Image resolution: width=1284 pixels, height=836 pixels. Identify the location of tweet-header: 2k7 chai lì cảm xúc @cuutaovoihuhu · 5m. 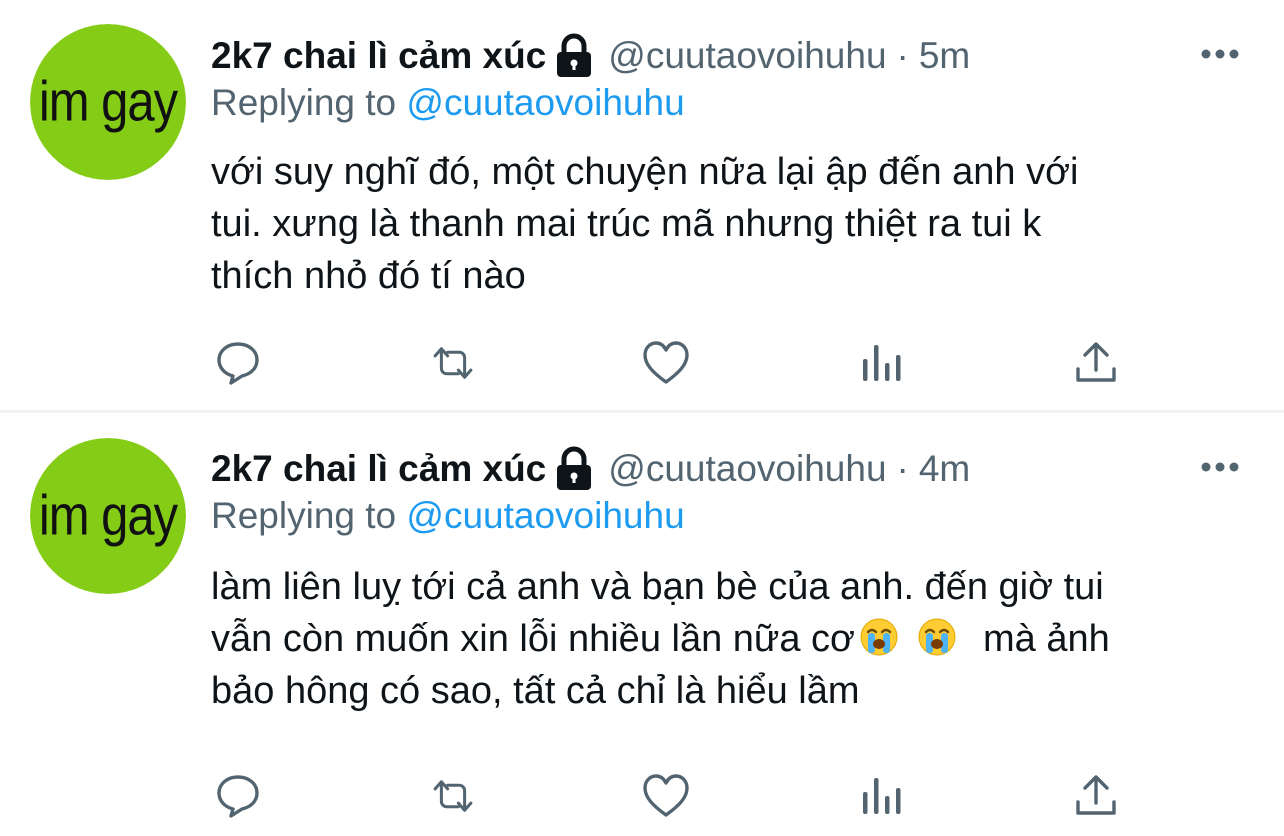
(590, 56).